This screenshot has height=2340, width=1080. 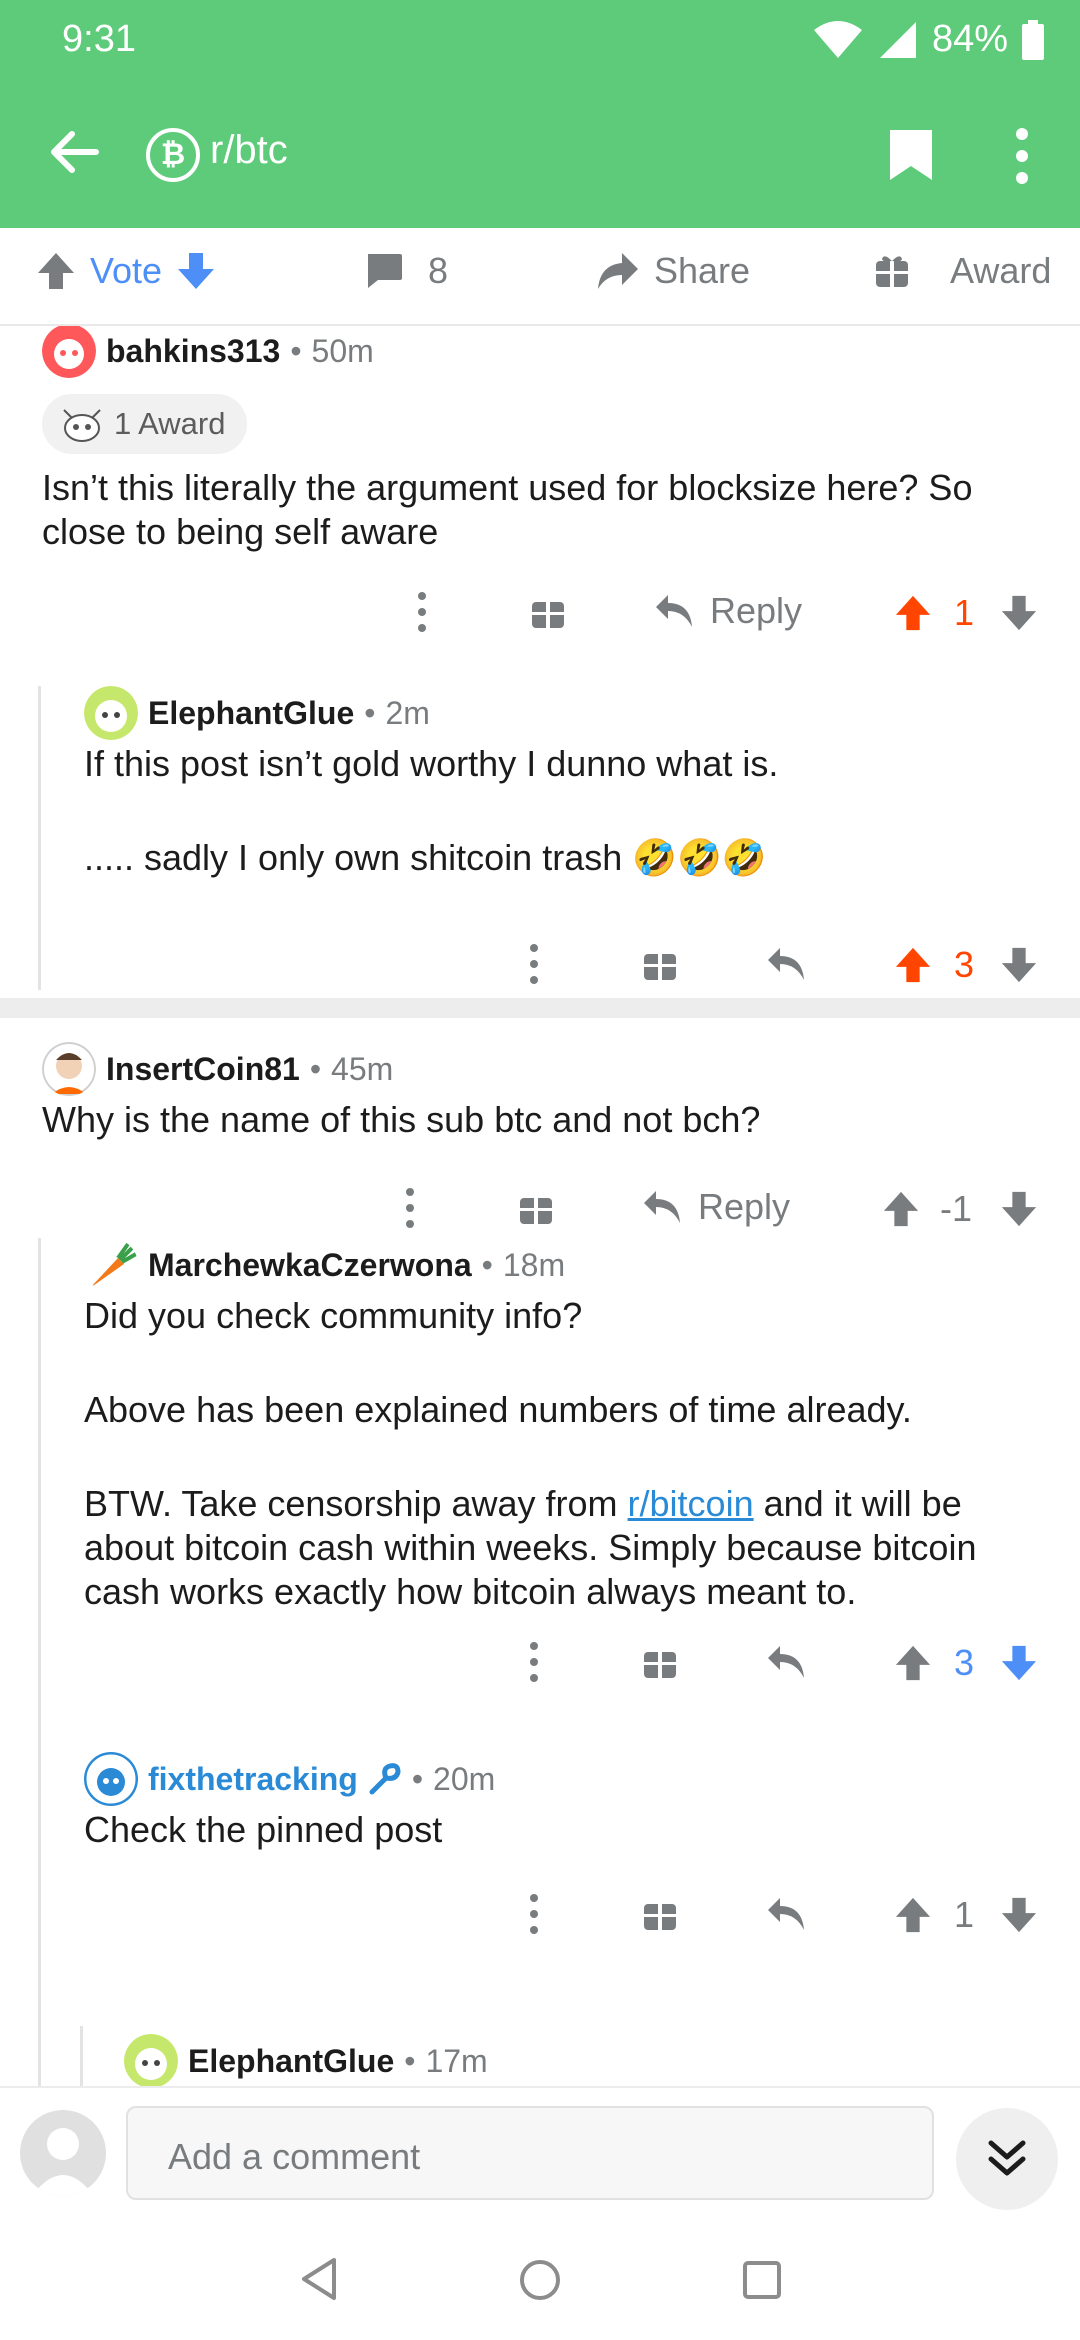 I want to click on share-button: Share, so click(x=673, y=271).